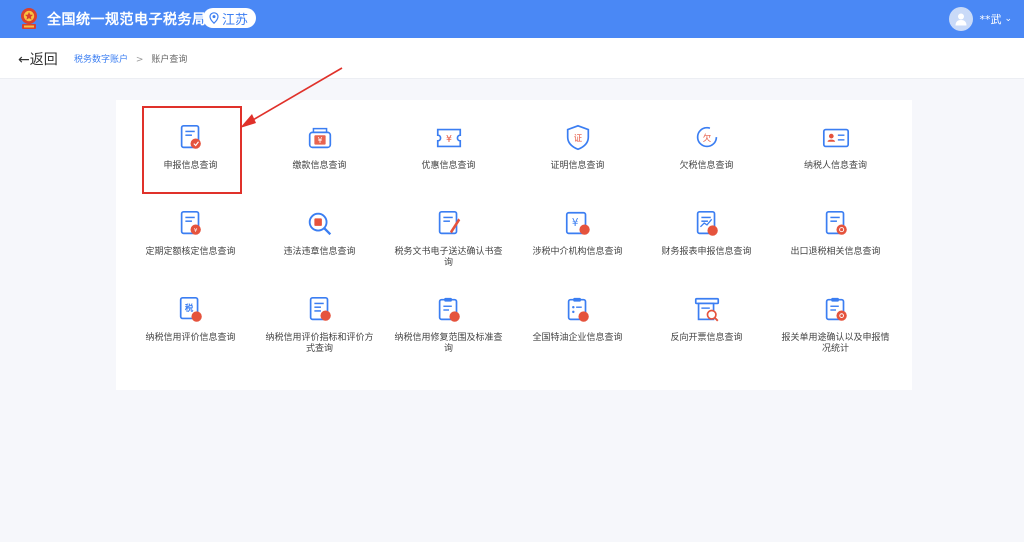 The image size is (1024, 542). What do you see at coordinates (319, 252) in the screenshot?
I see `query-tile-label: 违法违章信息查询` at bounding box center [319, 252].